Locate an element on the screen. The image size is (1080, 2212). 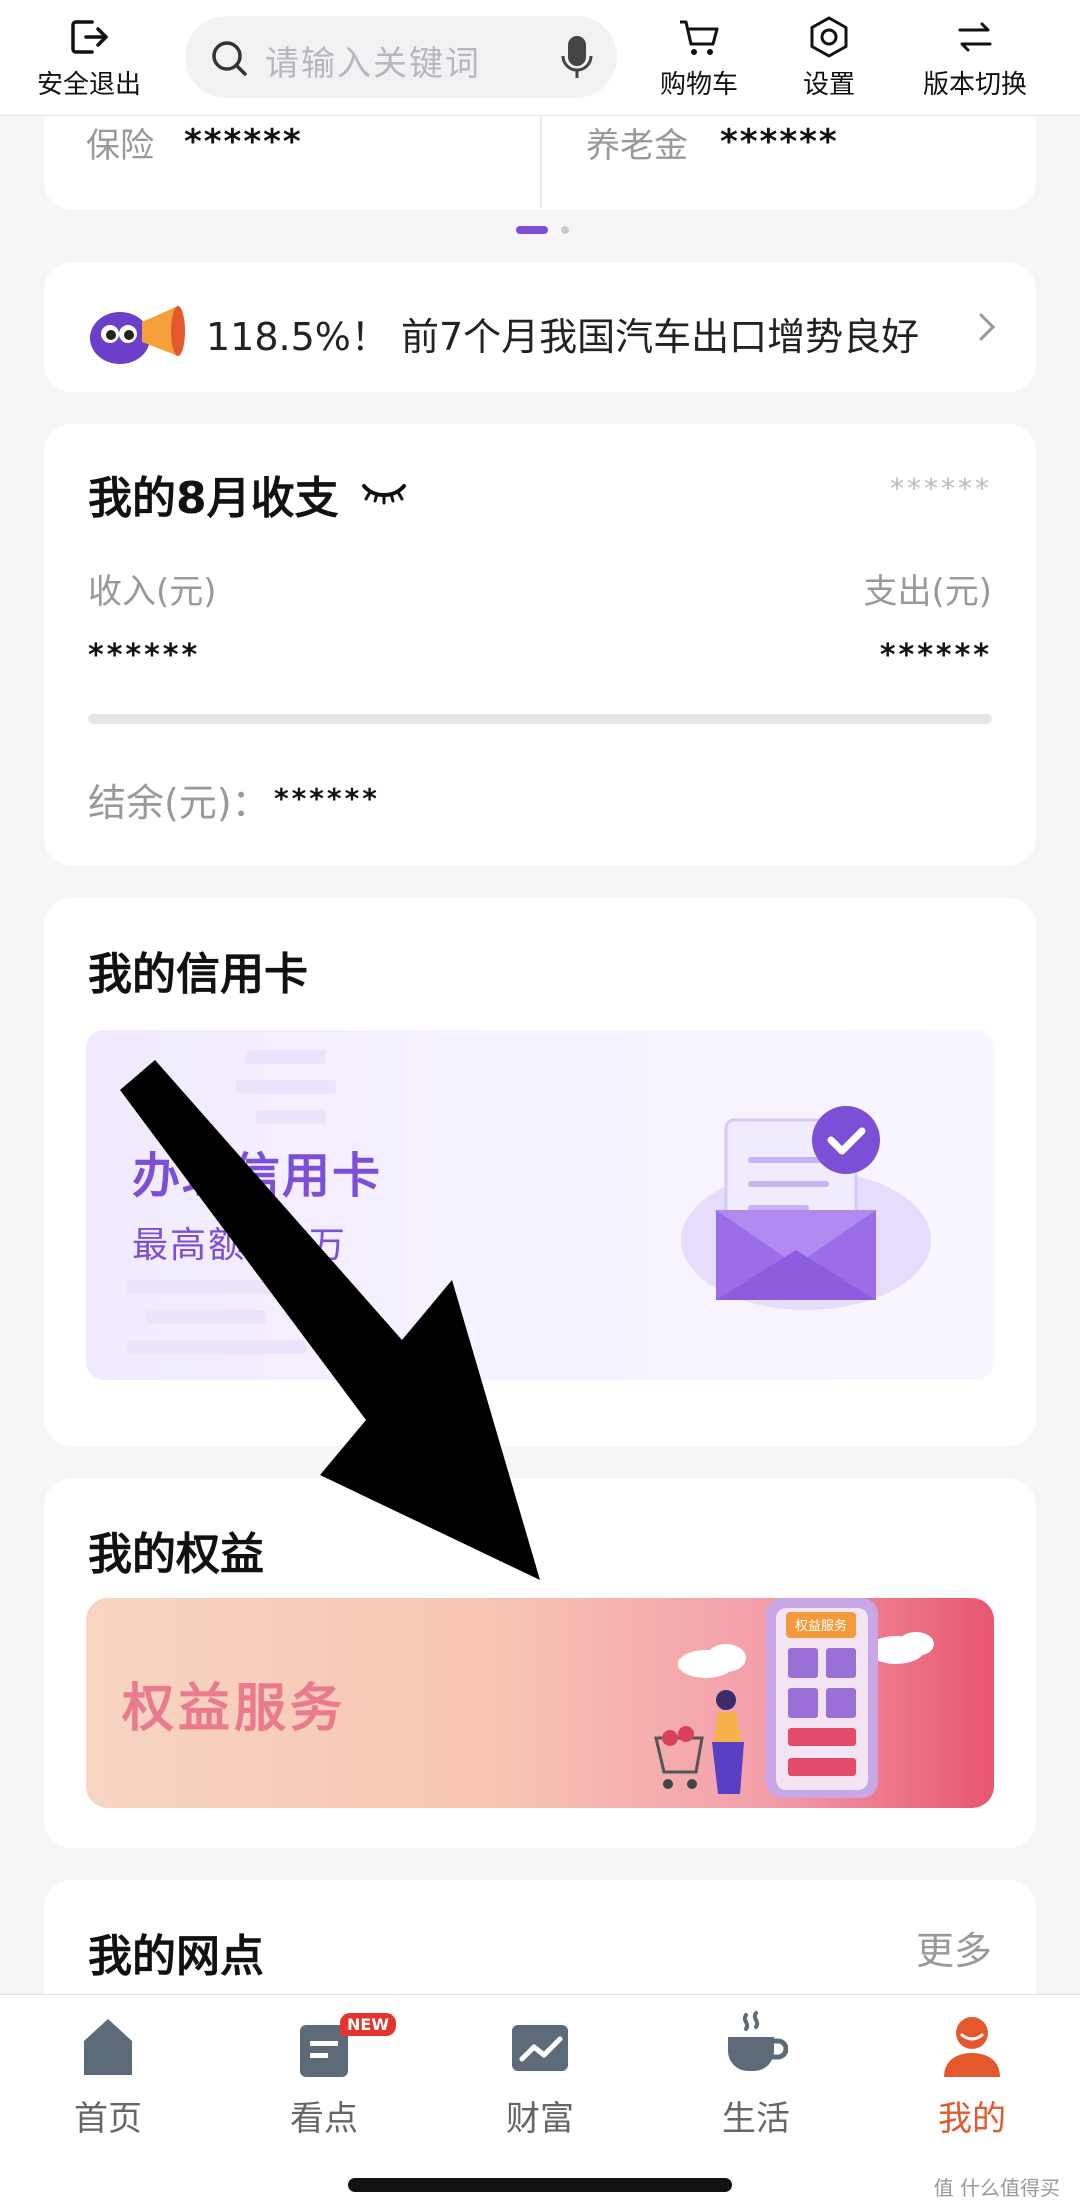
annotation-arrow is located at coordinates (330, 1320).